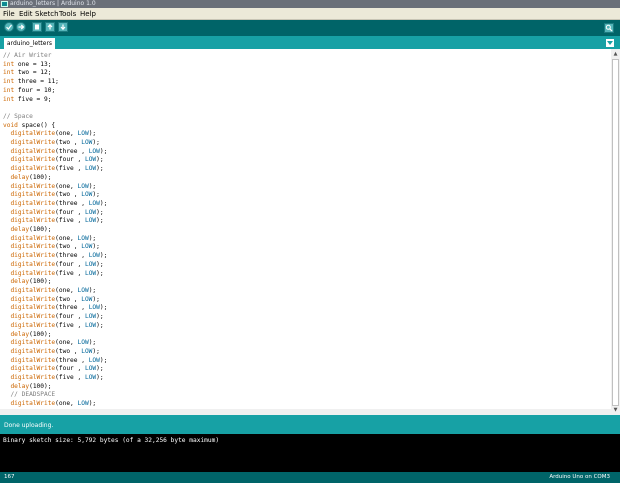  What do you see at coordinates (310, 477) in the screenshot?
I see `footer-bar: 167 Arduino Uno on COM3` at bounding box center [310, 477].